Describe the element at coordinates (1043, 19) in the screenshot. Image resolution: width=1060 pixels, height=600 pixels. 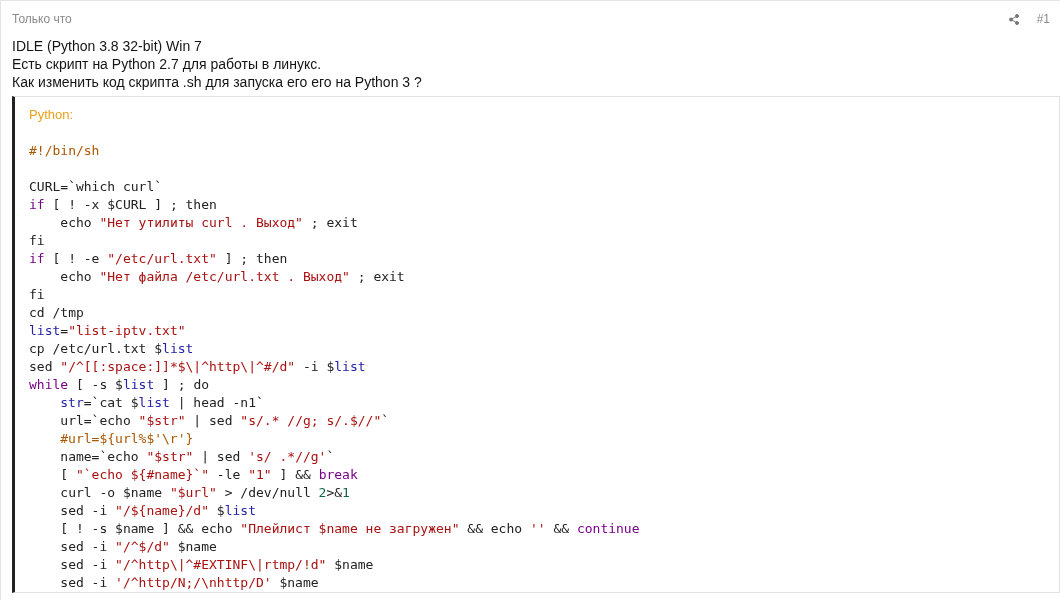
I see `post-number: #1` at that location.